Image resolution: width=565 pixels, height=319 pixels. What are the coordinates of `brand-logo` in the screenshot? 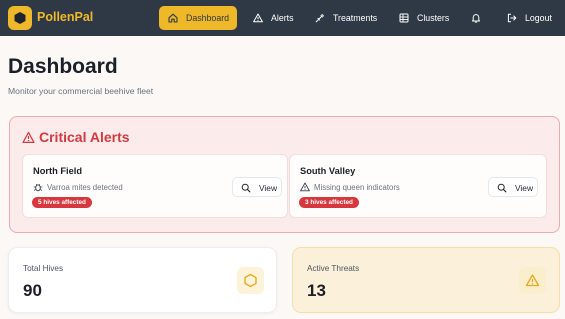 It's located at (20, 18).